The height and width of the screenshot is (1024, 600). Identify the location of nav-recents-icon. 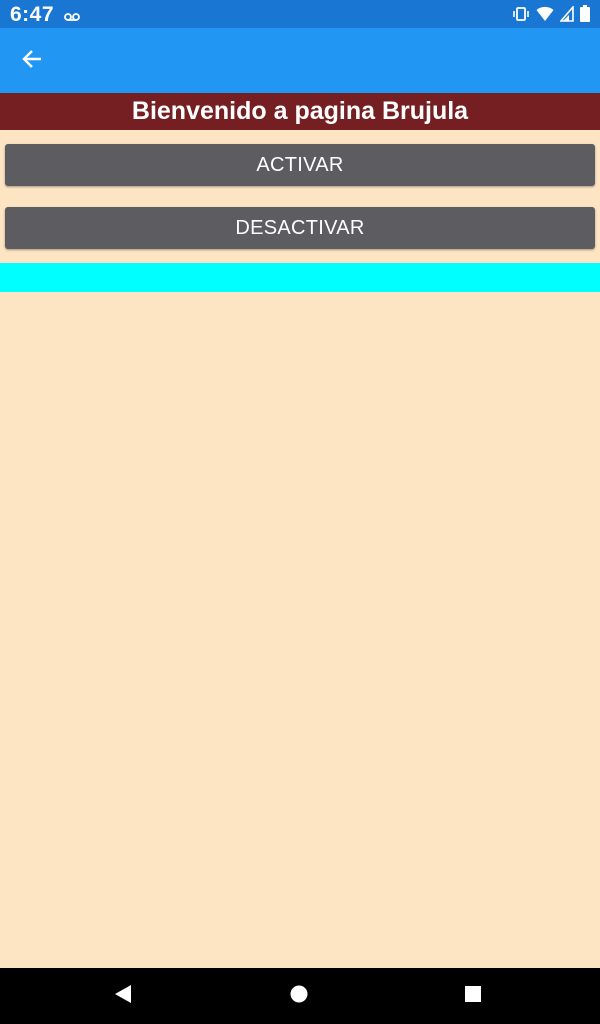
(473, 996).